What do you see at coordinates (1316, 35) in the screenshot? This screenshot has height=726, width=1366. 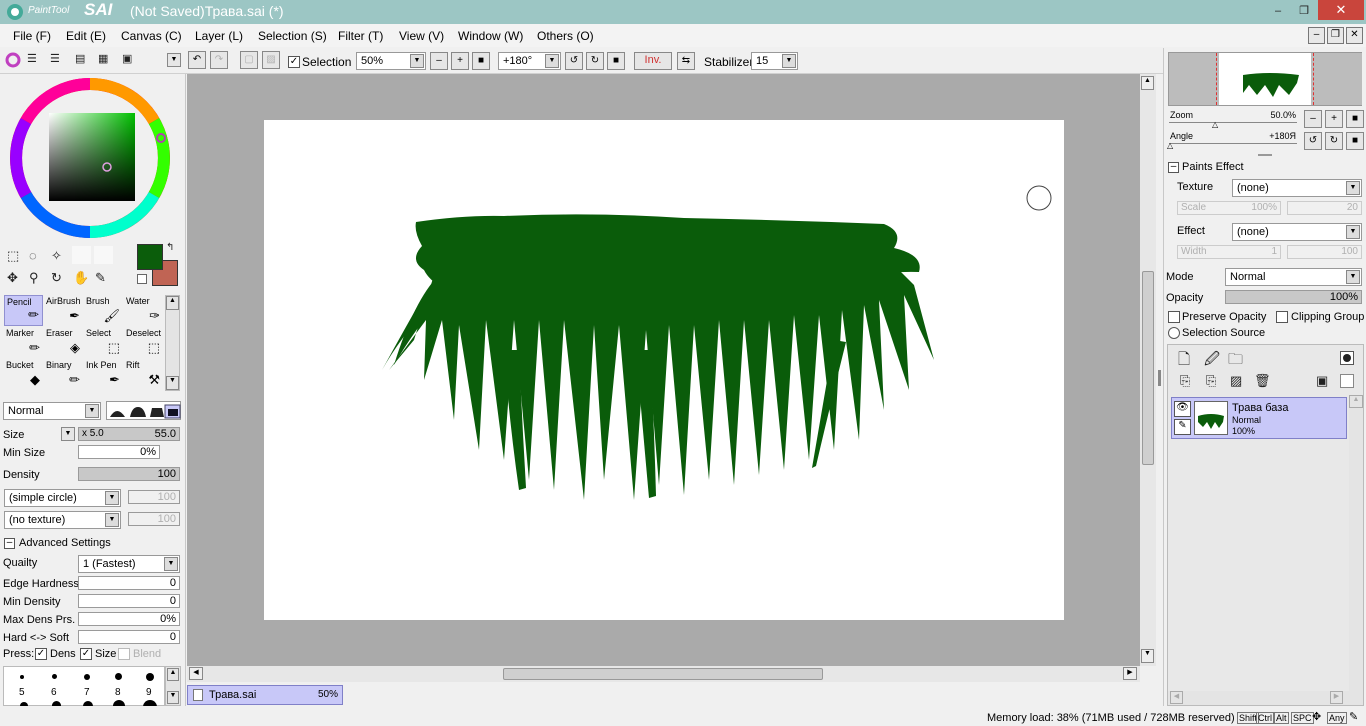 I see `mdi-minimize-icon: –` at bounding box center [1316, 35].